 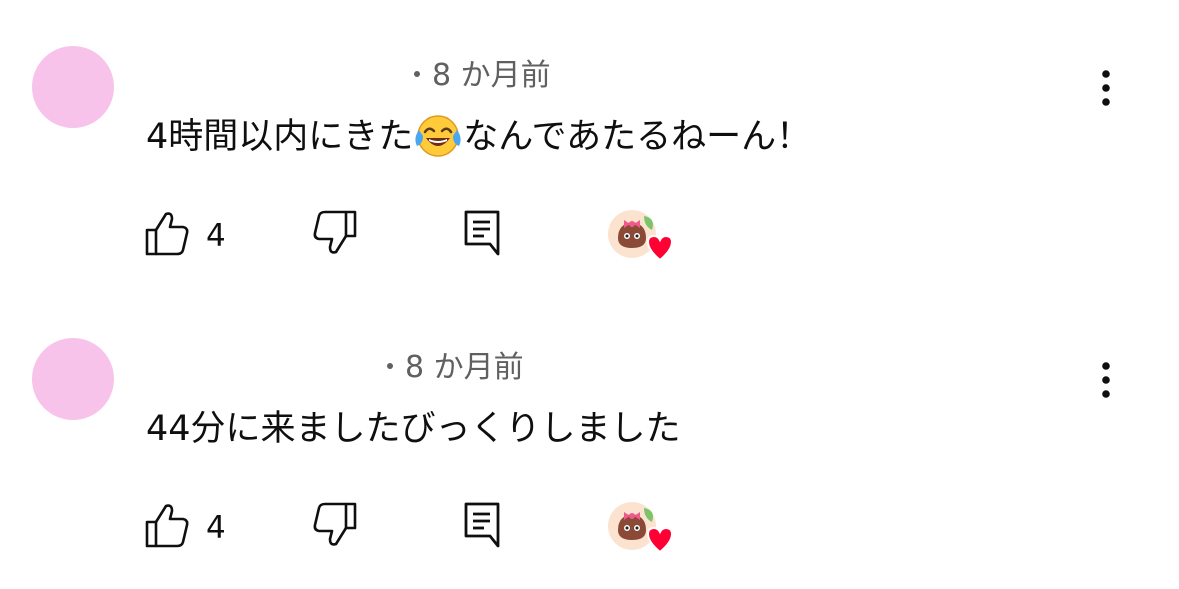 What do you see at coordinates (637, 137) in the screenshot?
I see `comment-text-part: なんであたるねーん！` at bounding box center [637, 137].